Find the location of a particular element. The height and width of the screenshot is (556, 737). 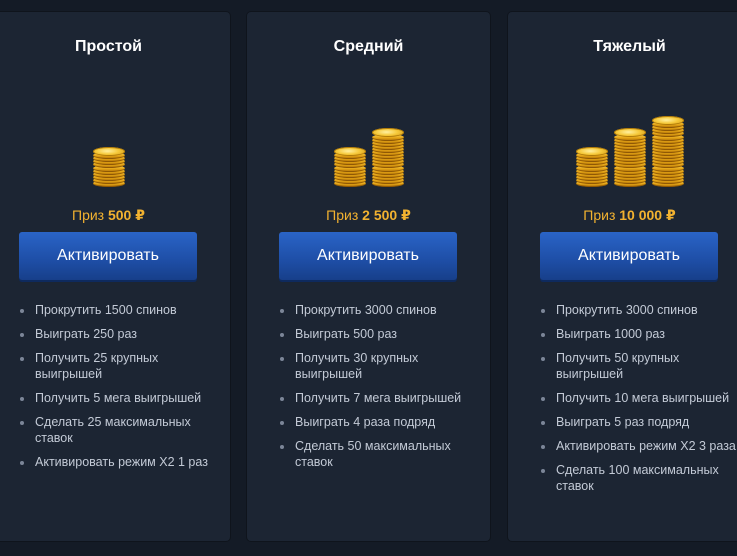

task-item: Выиграть 500 раз is located at coordinates (365, 334).